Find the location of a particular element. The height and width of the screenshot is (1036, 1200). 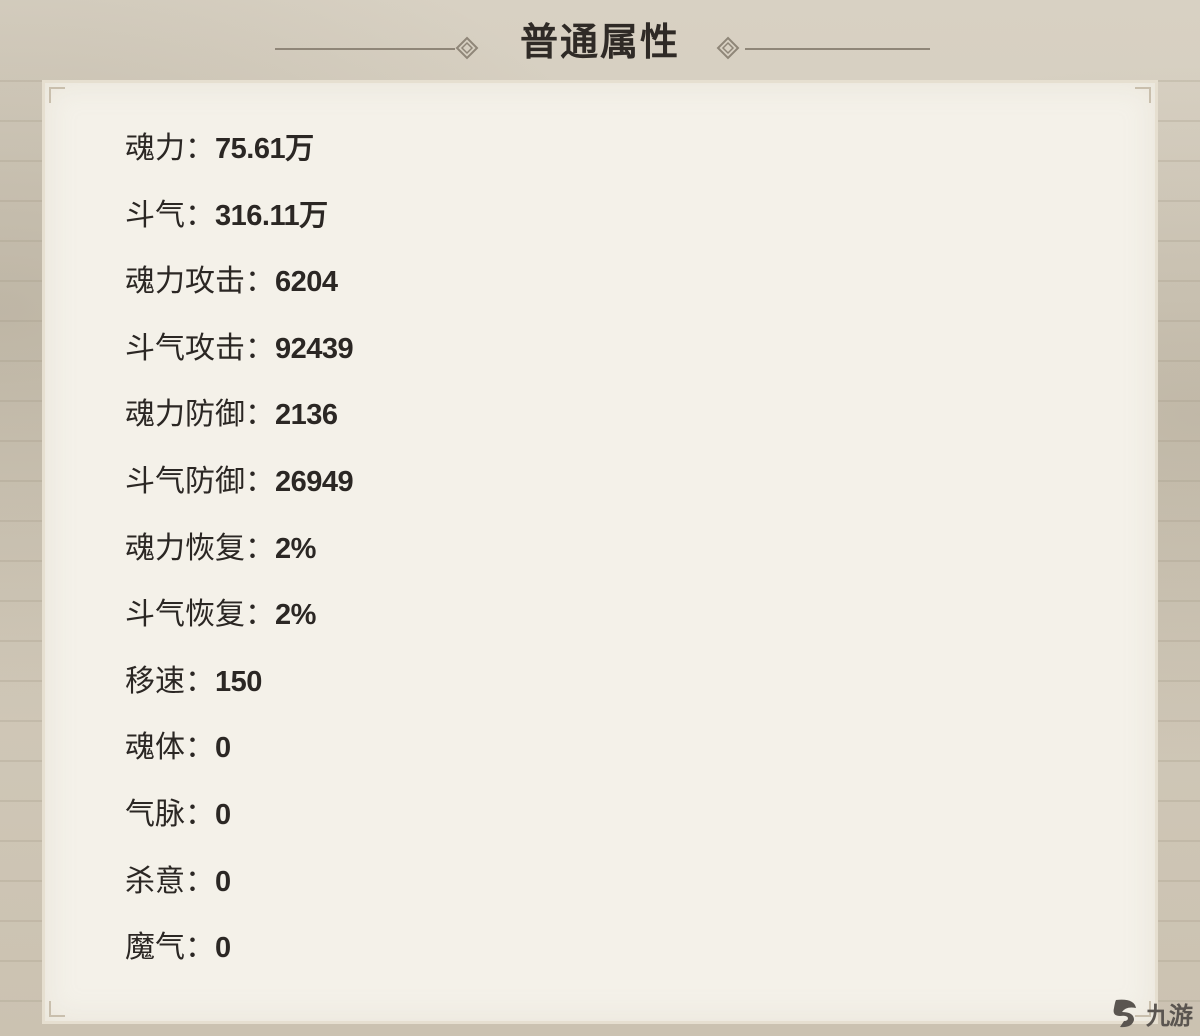

attribute-value: 150 is located at coordinates (238, 681).